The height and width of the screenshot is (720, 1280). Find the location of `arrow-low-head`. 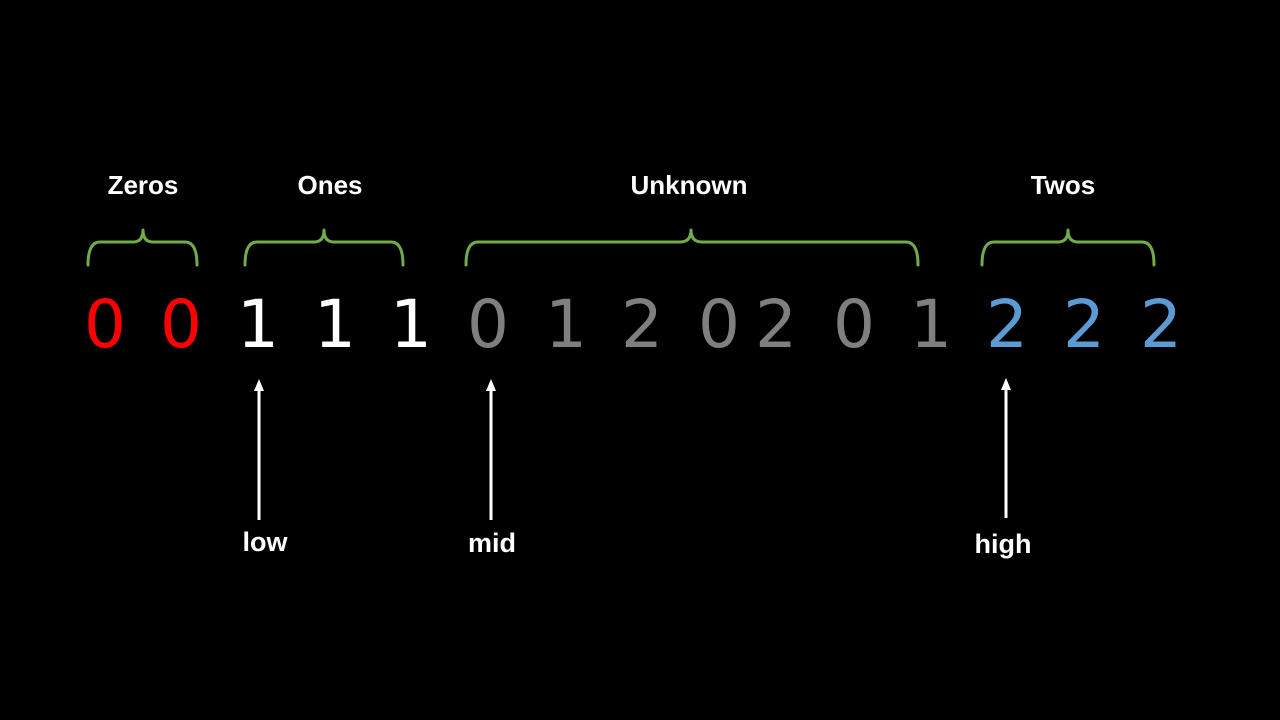

arrow-low-head is located at coordinates (259, 385).